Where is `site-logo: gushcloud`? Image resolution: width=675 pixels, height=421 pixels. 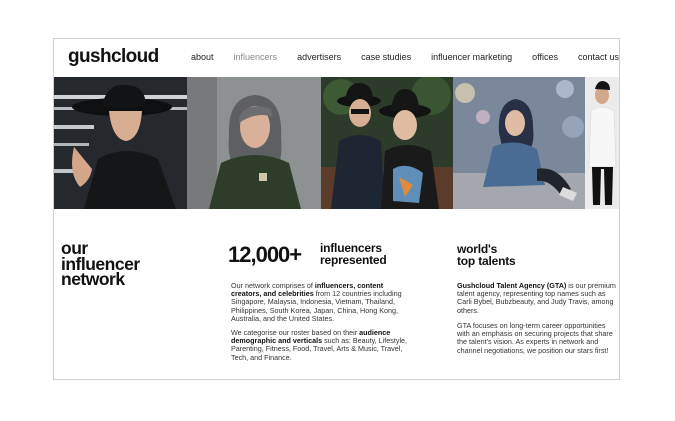 site-logo: gushcloud is located at coordinates (113, 57).